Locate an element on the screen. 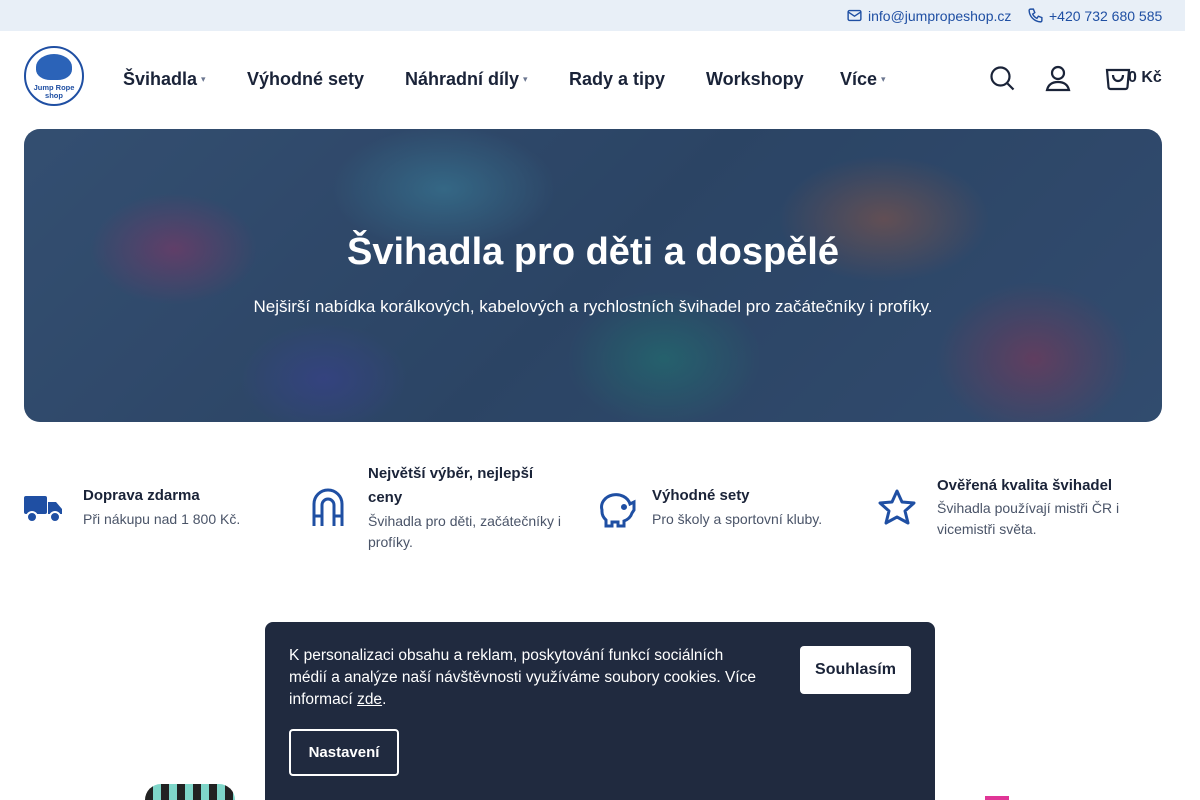  email-link: info@jumpropeshop.cz is located at coordinates (928, 15).